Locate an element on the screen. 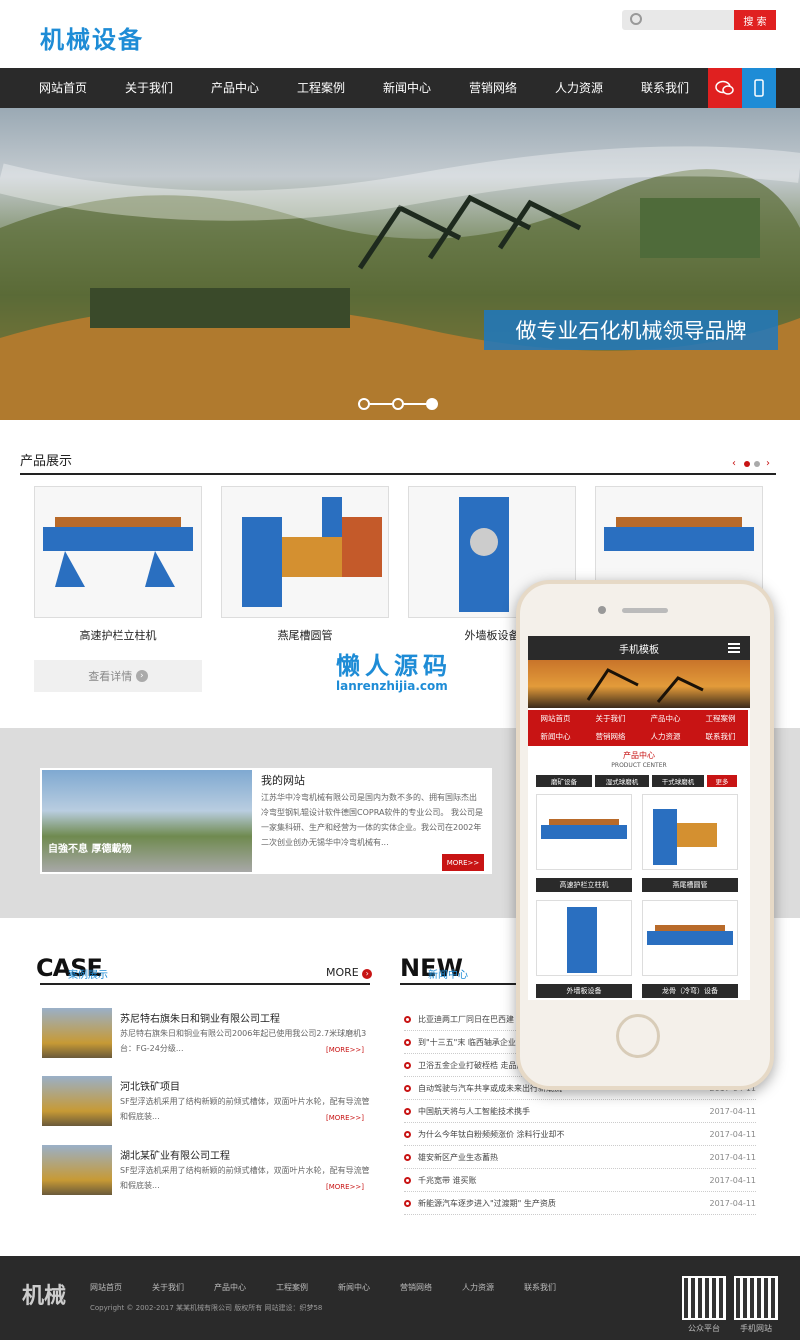 This screenshot has height=1340, width=800. footer-link: 网站首页 is located at coordinates (106, 1287).